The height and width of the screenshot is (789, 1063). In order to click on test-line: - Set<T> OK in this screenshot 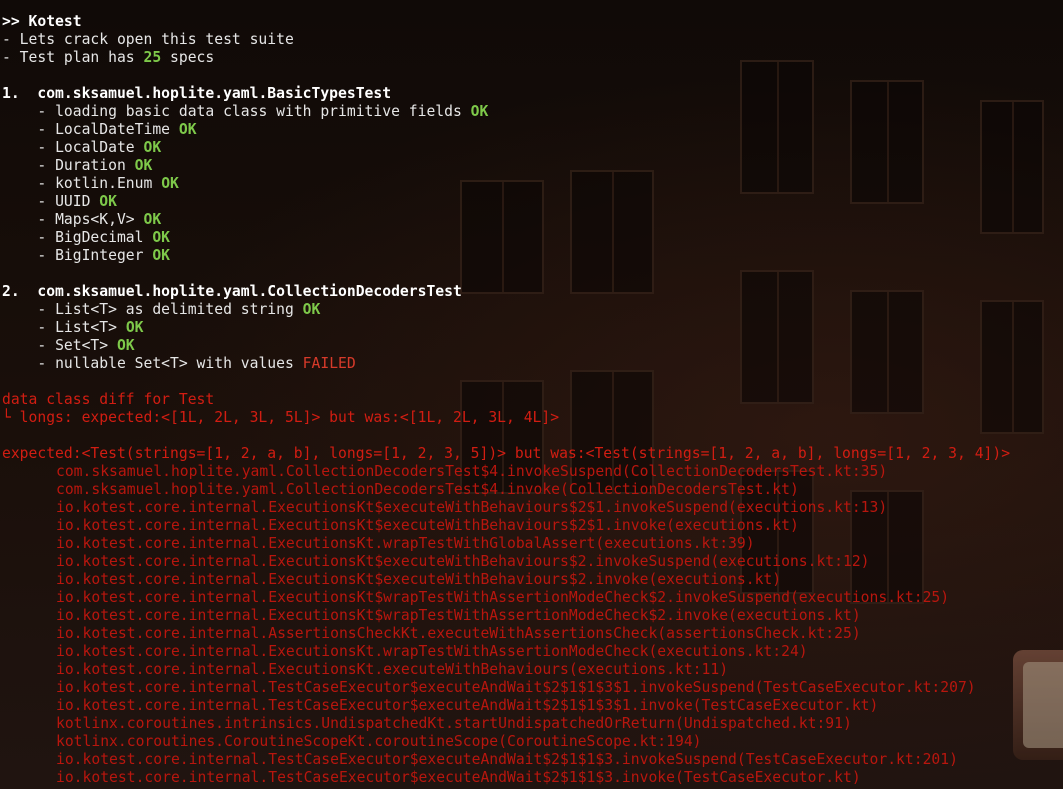, I will do `click(68, 345)`.